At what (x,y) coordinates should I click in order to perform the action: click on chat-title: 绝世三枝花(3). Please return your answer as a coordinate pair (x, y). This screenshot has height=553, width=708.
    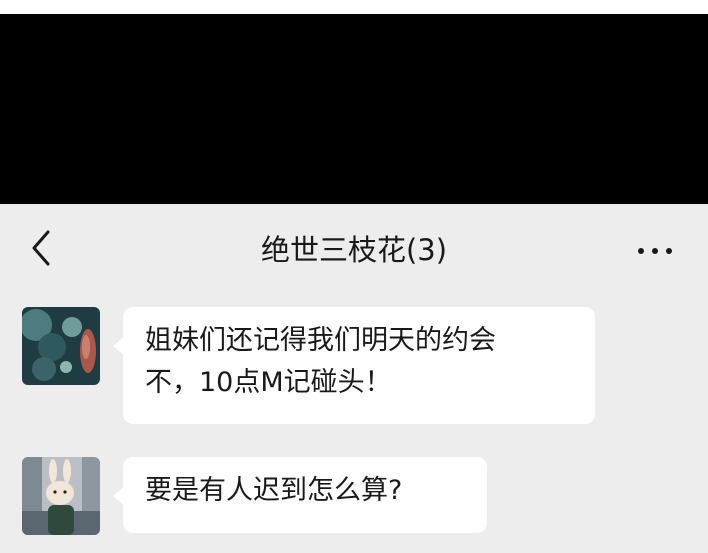
    Looking at the image, I should click on (354, 250).